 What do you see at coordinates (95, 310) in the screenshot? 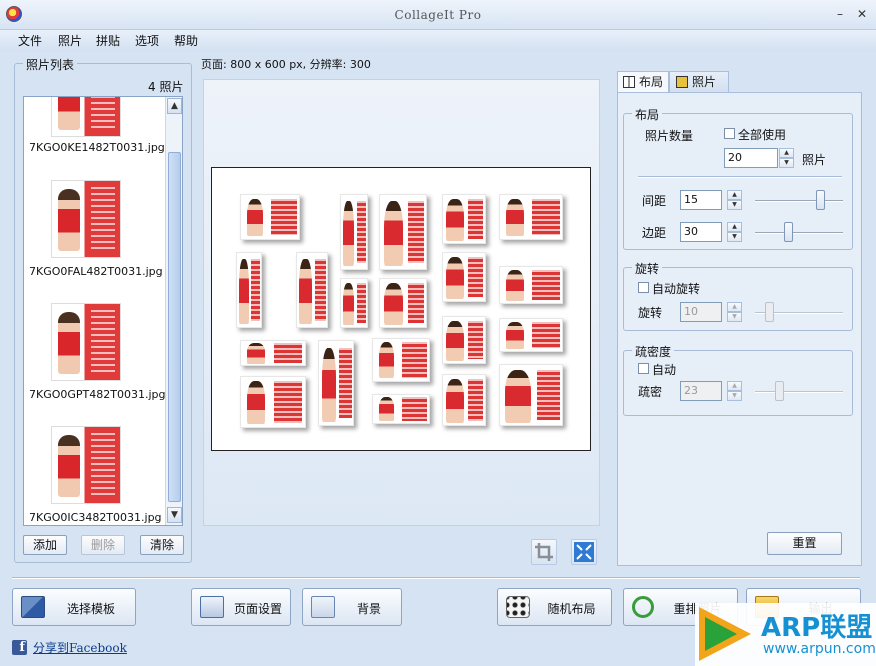
I see `list-item: 7KGO0GPT482T0031.jpg` at bounding box center [95, 310].